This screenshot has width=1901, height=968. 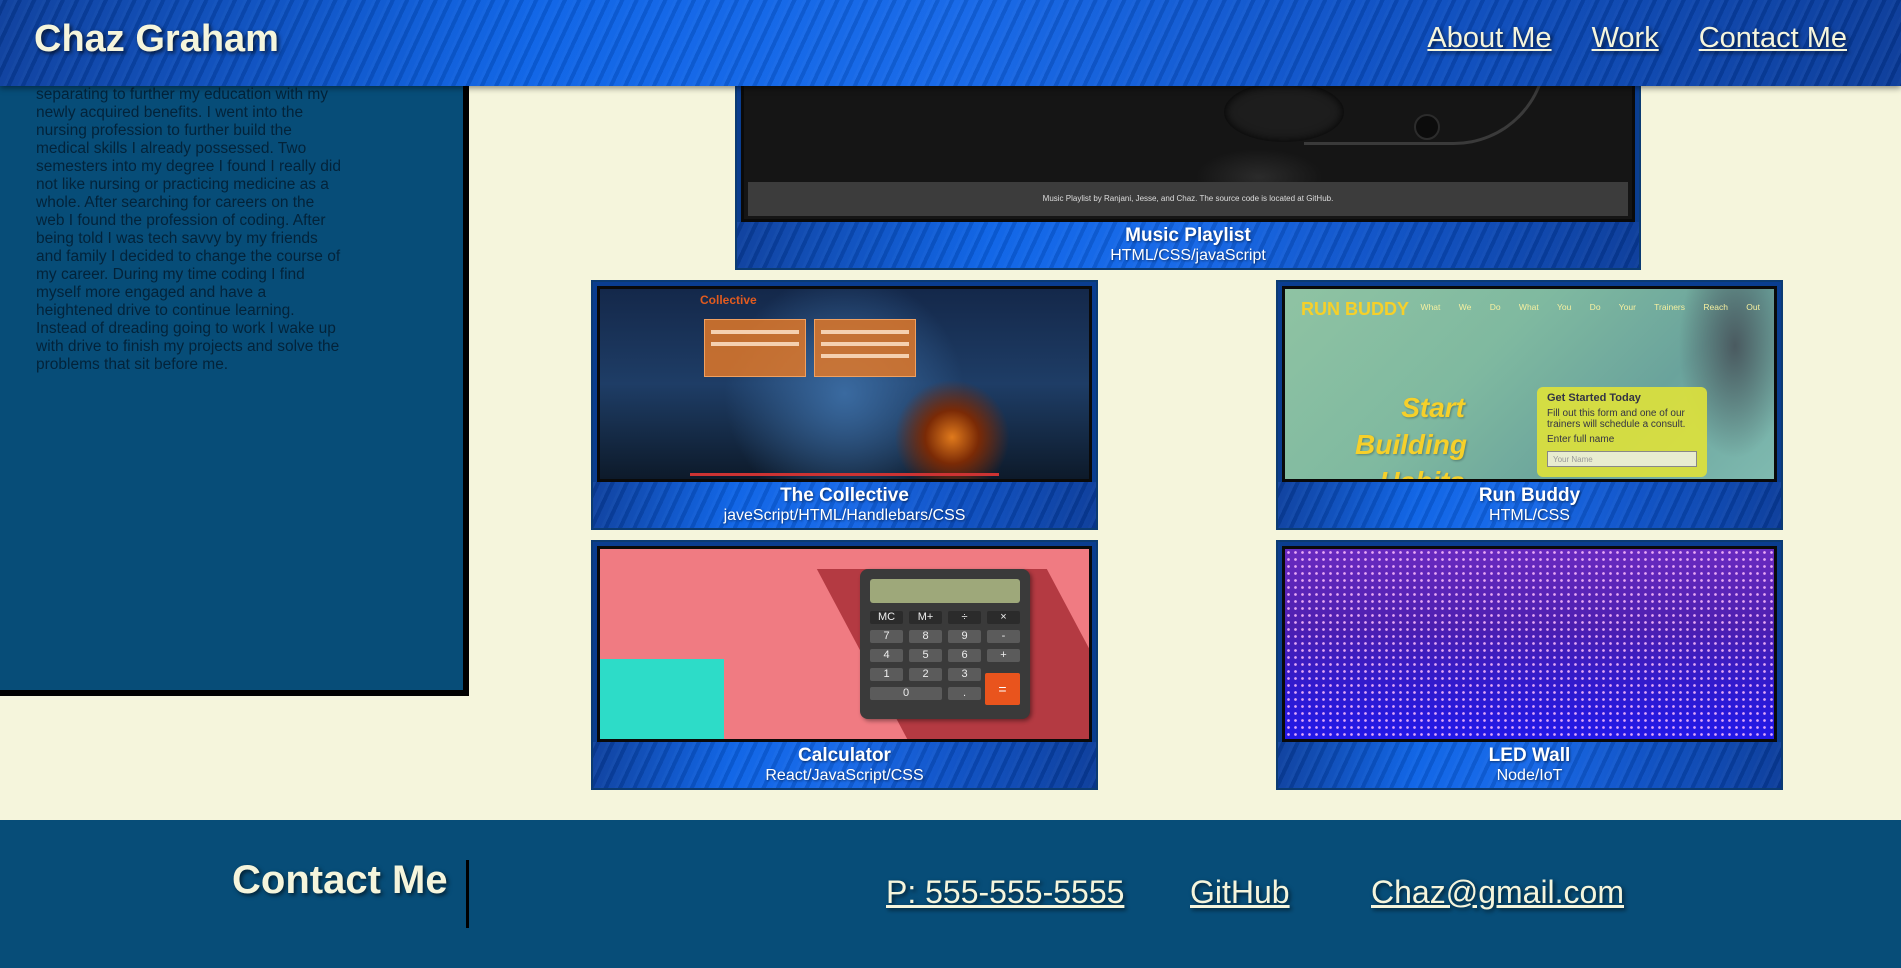 What do you see at coordinates (1497, 892) in the screenshot?
I see `email-link: Chaz@gmail.com` at bounding box center [1497, 892].